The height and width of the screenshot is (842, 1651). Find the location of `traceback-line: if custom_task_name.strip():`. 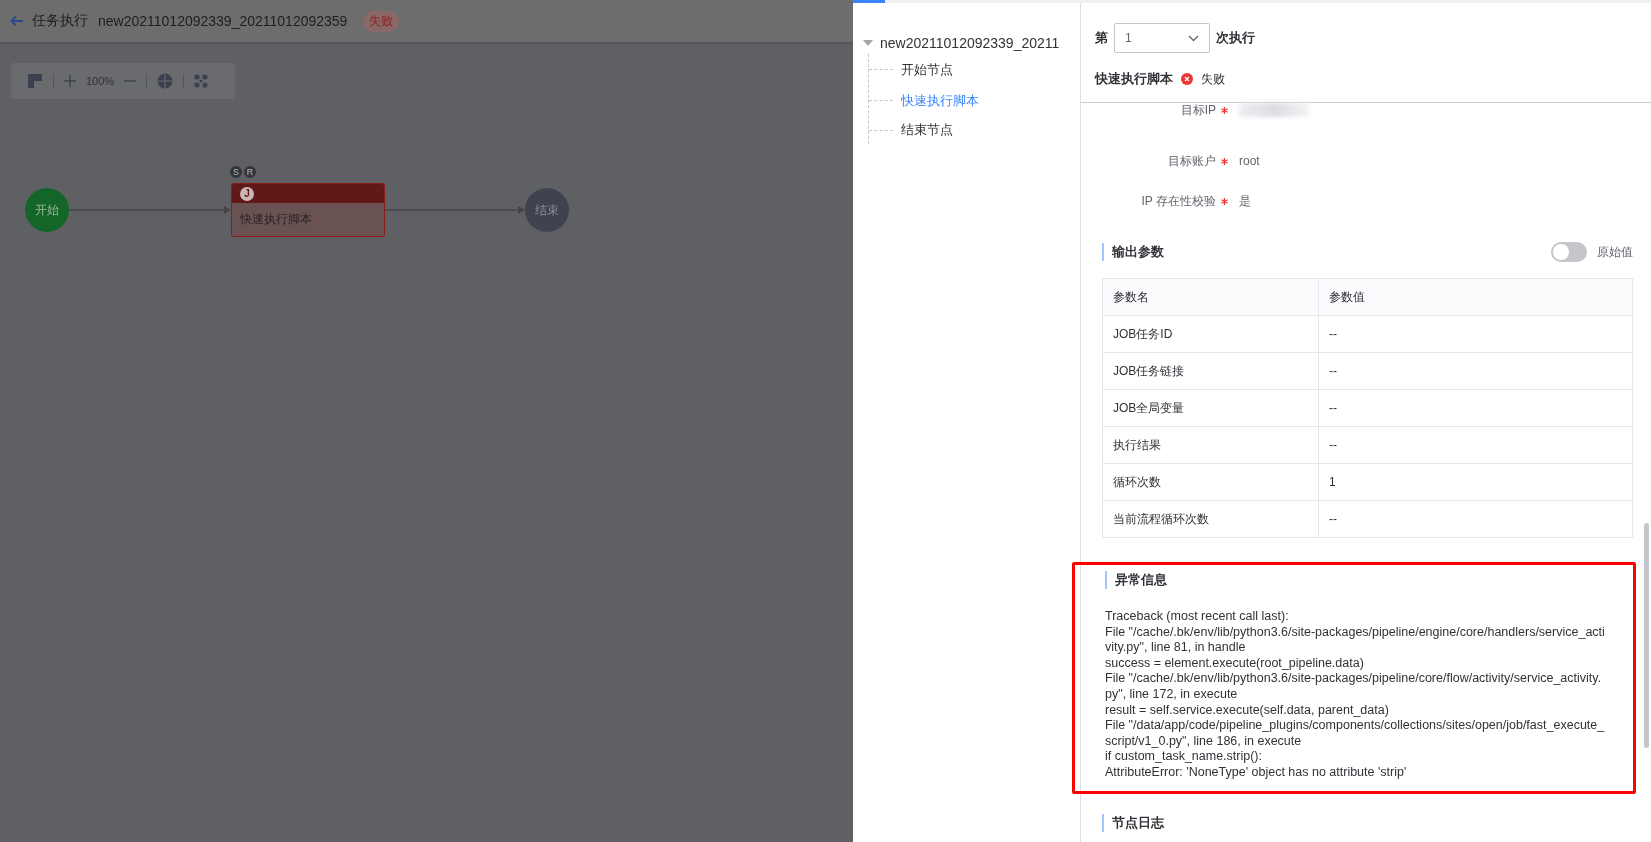

traceback-line: if custom_task_name.strip(): is located at coordinates (1184, 757).